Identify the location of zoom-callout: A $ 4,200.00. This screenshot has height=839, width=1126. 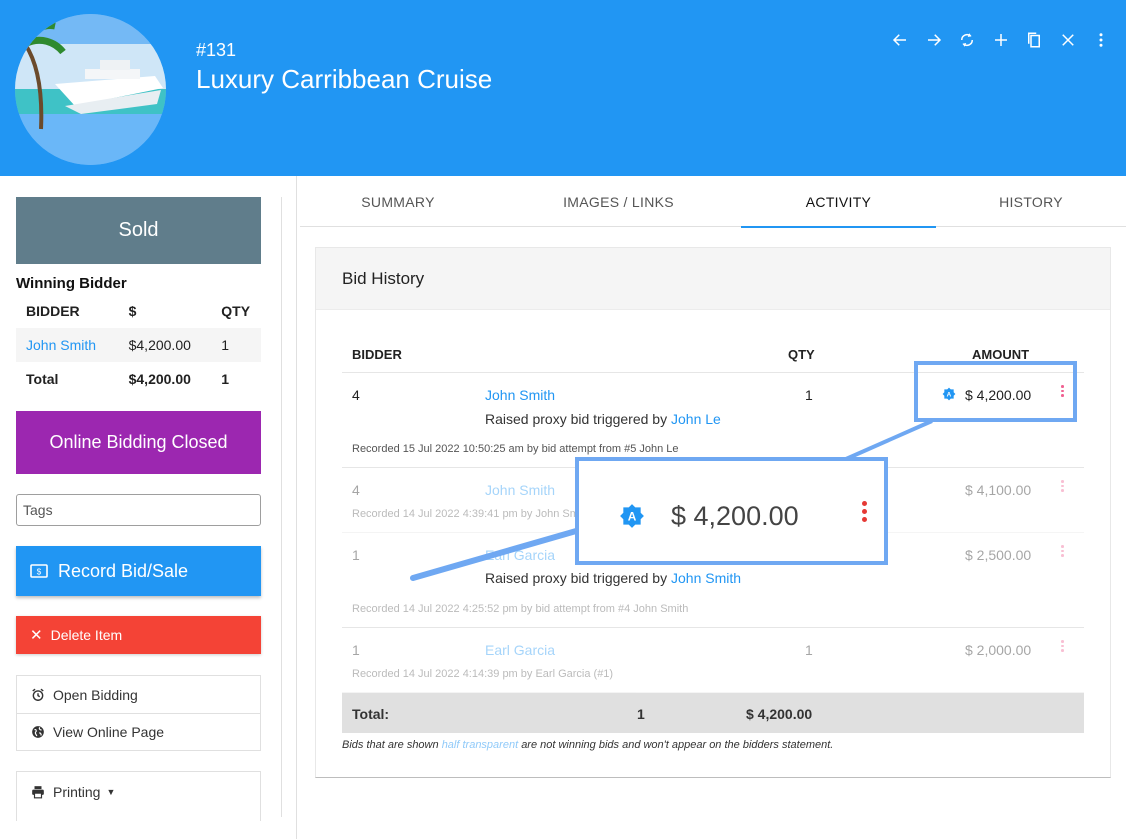
(731, 511).